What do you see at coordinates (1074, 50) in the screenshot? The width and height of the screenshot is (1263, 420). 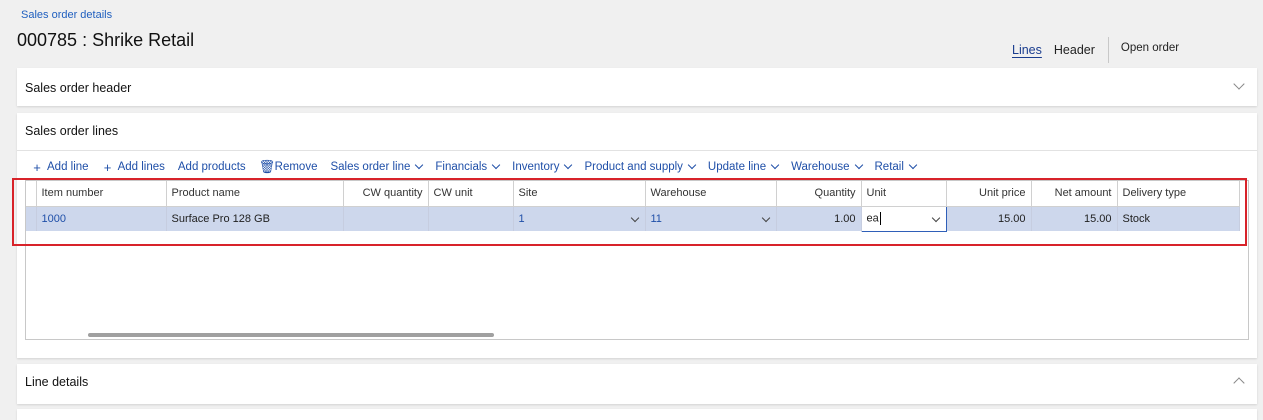 I see `tab-header: Header` at bounding box center [1074, 50].